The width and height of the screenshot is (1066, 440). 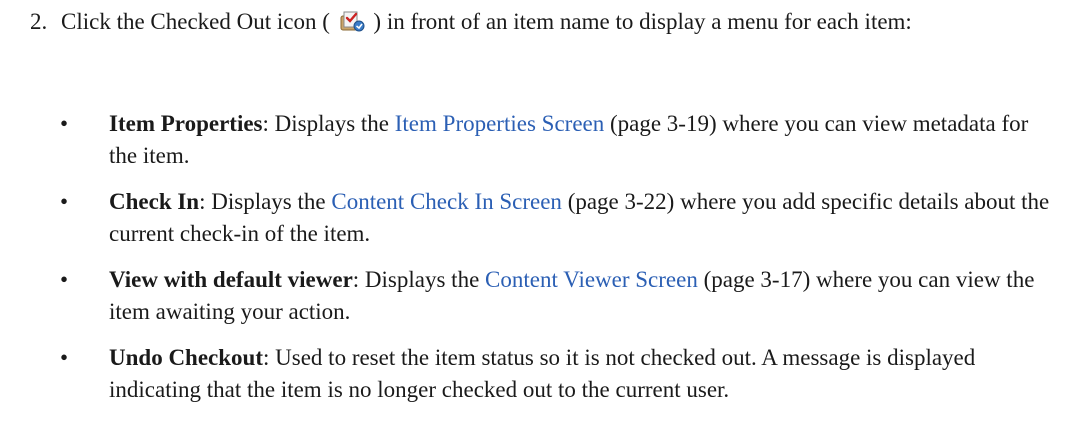 I want to click on step-text-before-icon: Click the Checked Out icon (, so click(x=195, y=21).